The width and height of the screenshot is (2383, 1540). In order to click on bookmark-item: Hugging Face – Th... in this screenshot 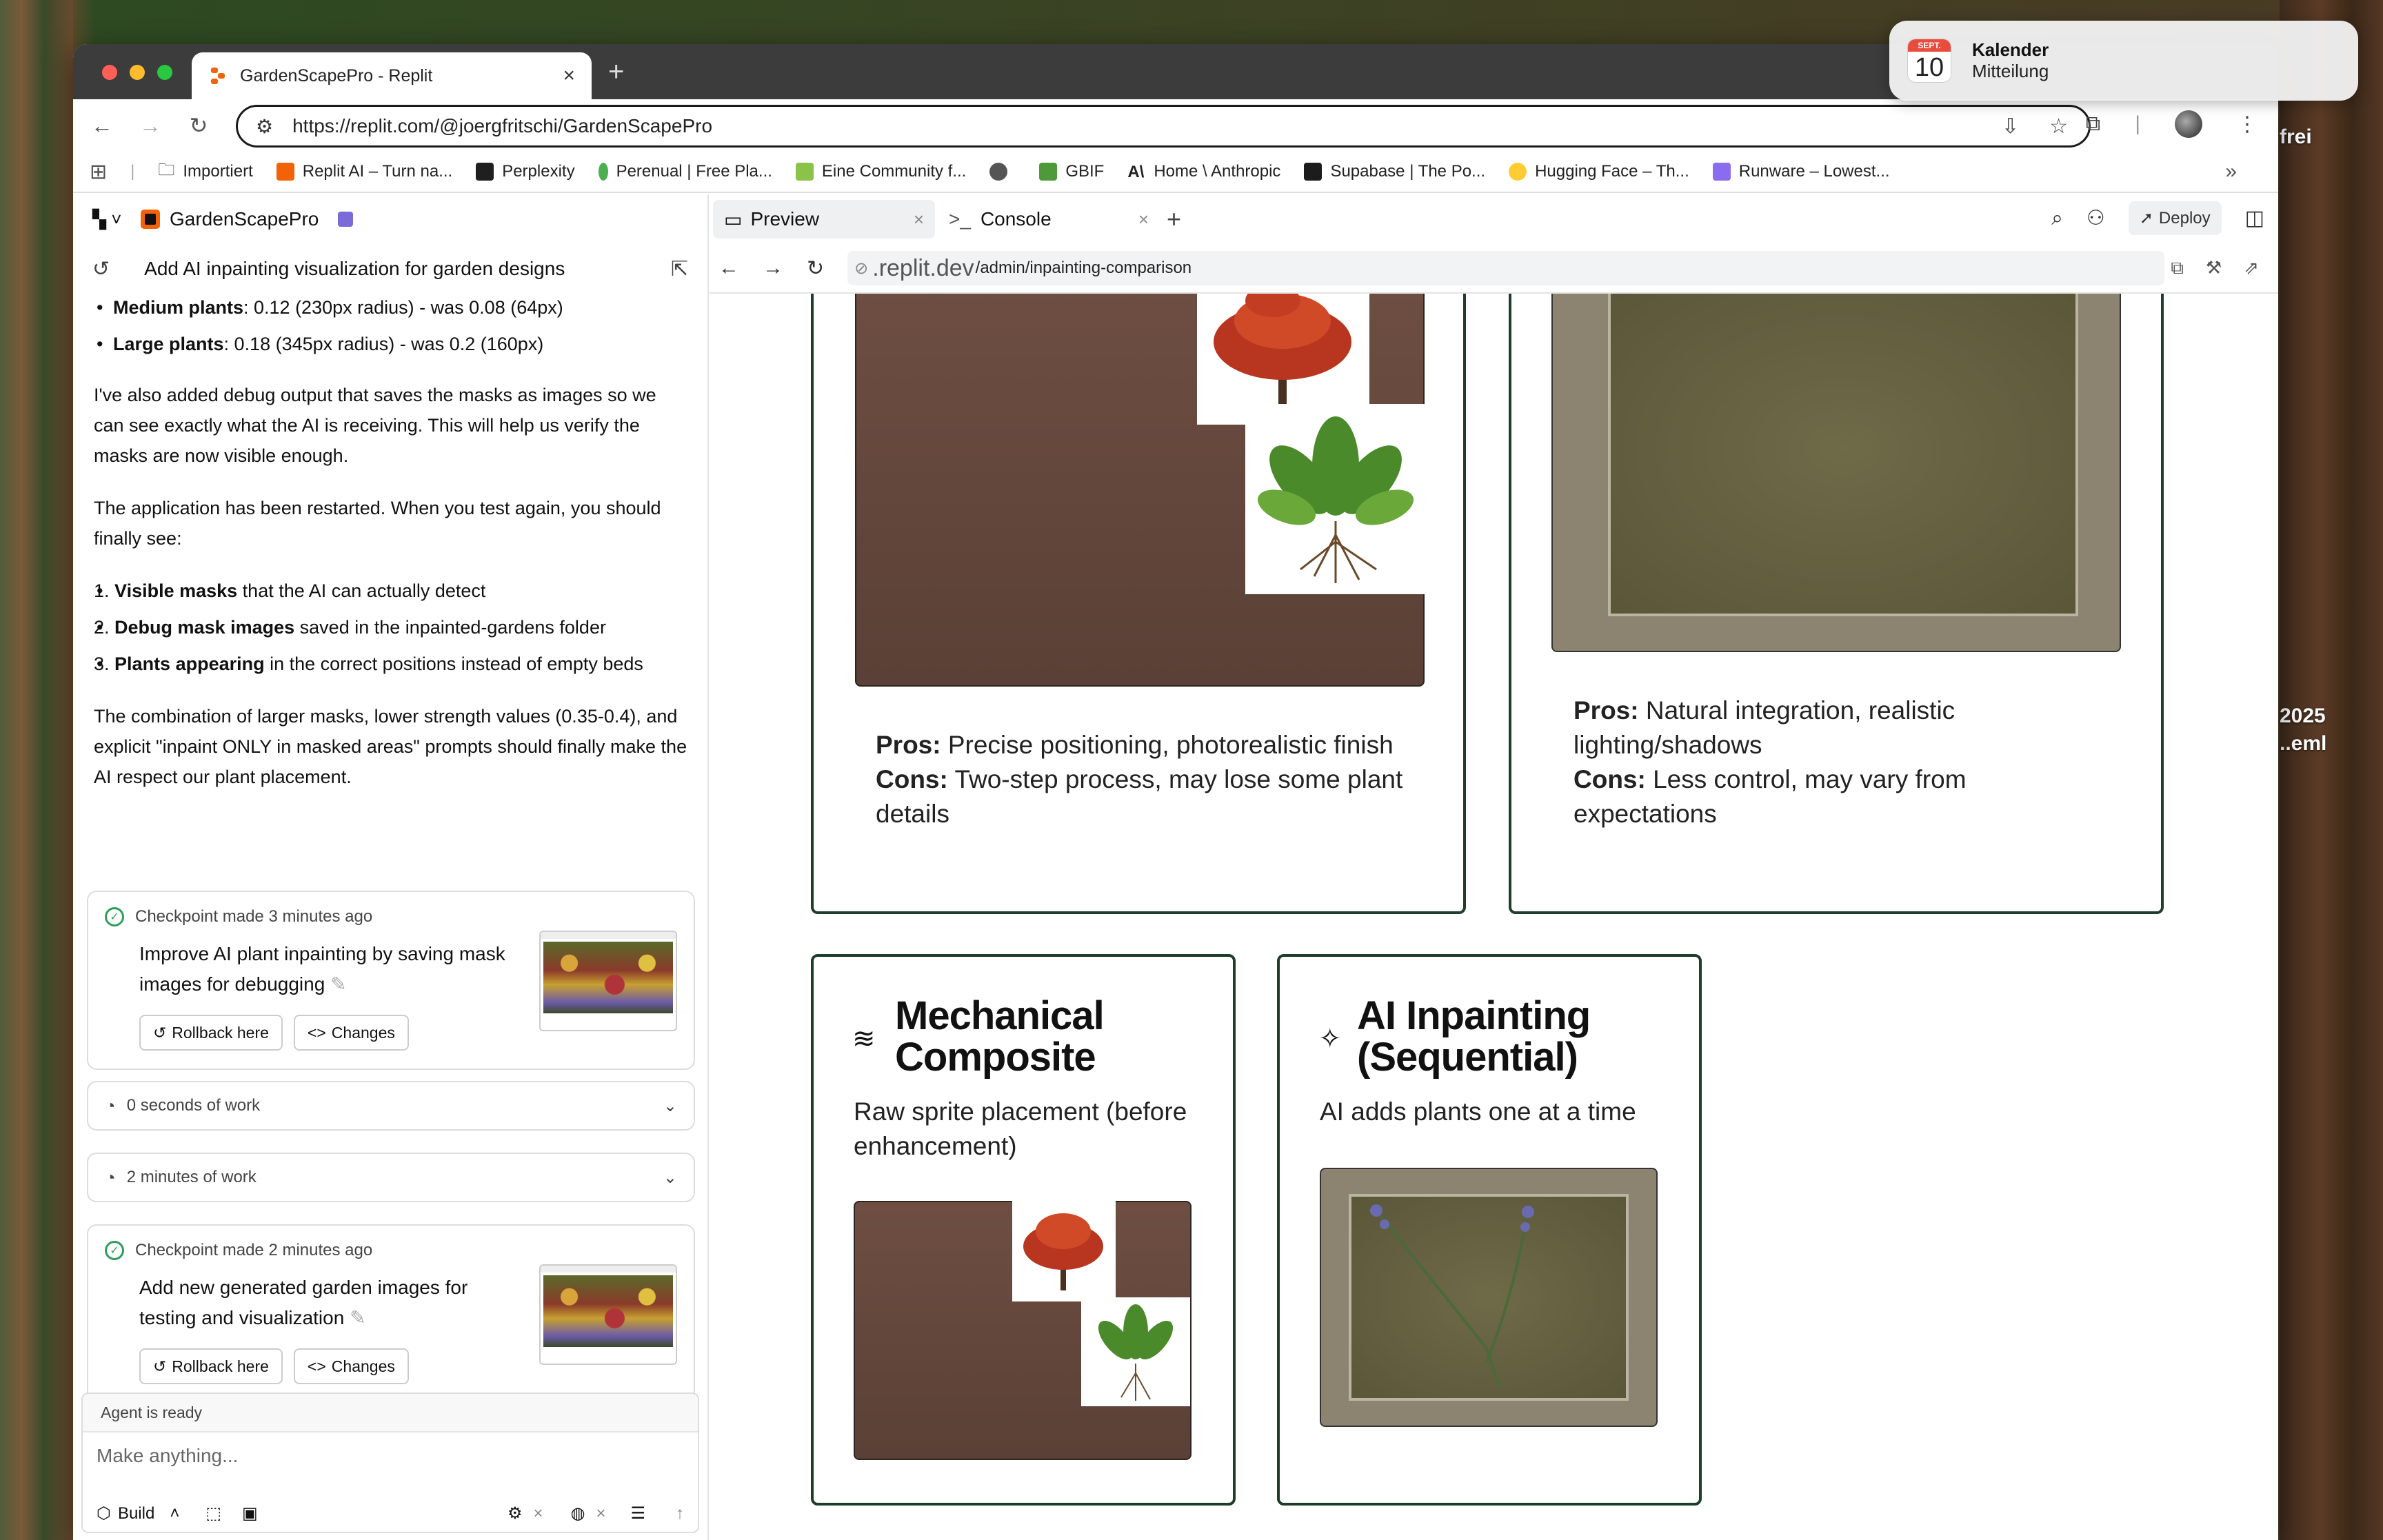, I will do `click(1599, 172)`.